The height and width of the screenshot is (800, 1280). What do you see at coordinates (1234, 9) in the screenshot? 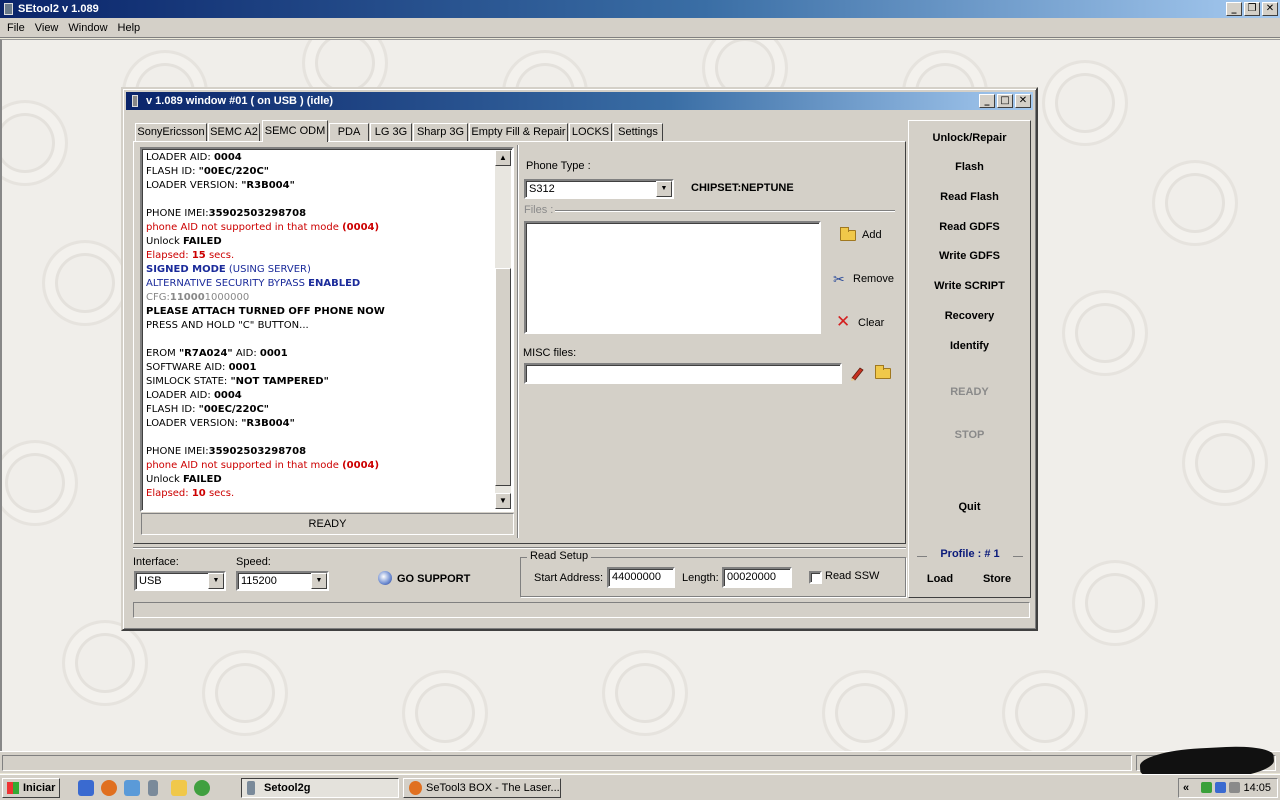
I see `minimize-button: _` at bounding box center [1234, 9].